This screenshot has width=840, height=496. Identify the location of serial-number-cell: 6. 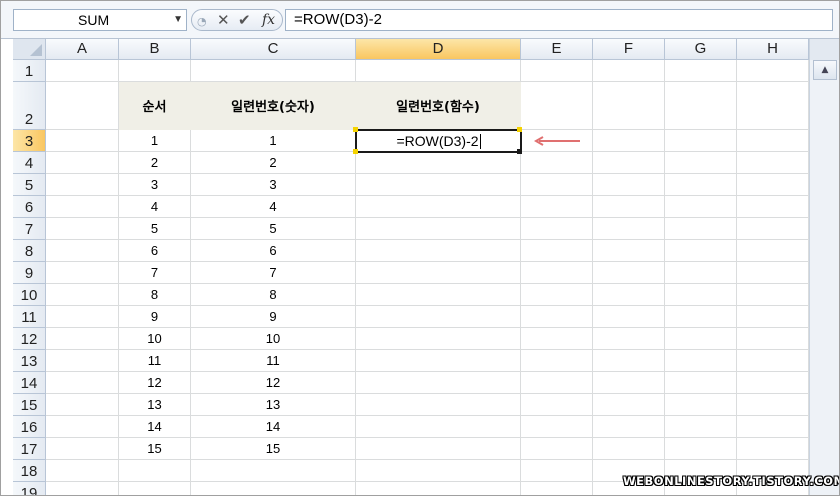
(273, 251).